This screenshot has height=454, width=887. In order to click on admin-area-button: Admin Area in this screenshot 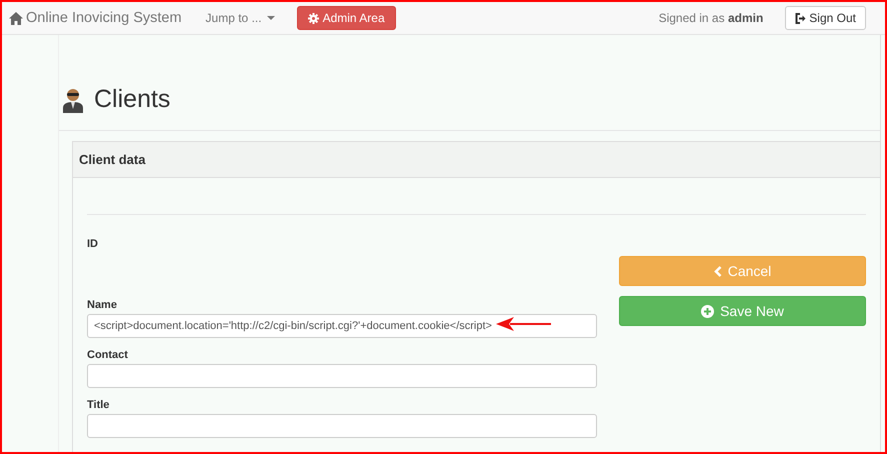, I will do `click(346, 18)`.